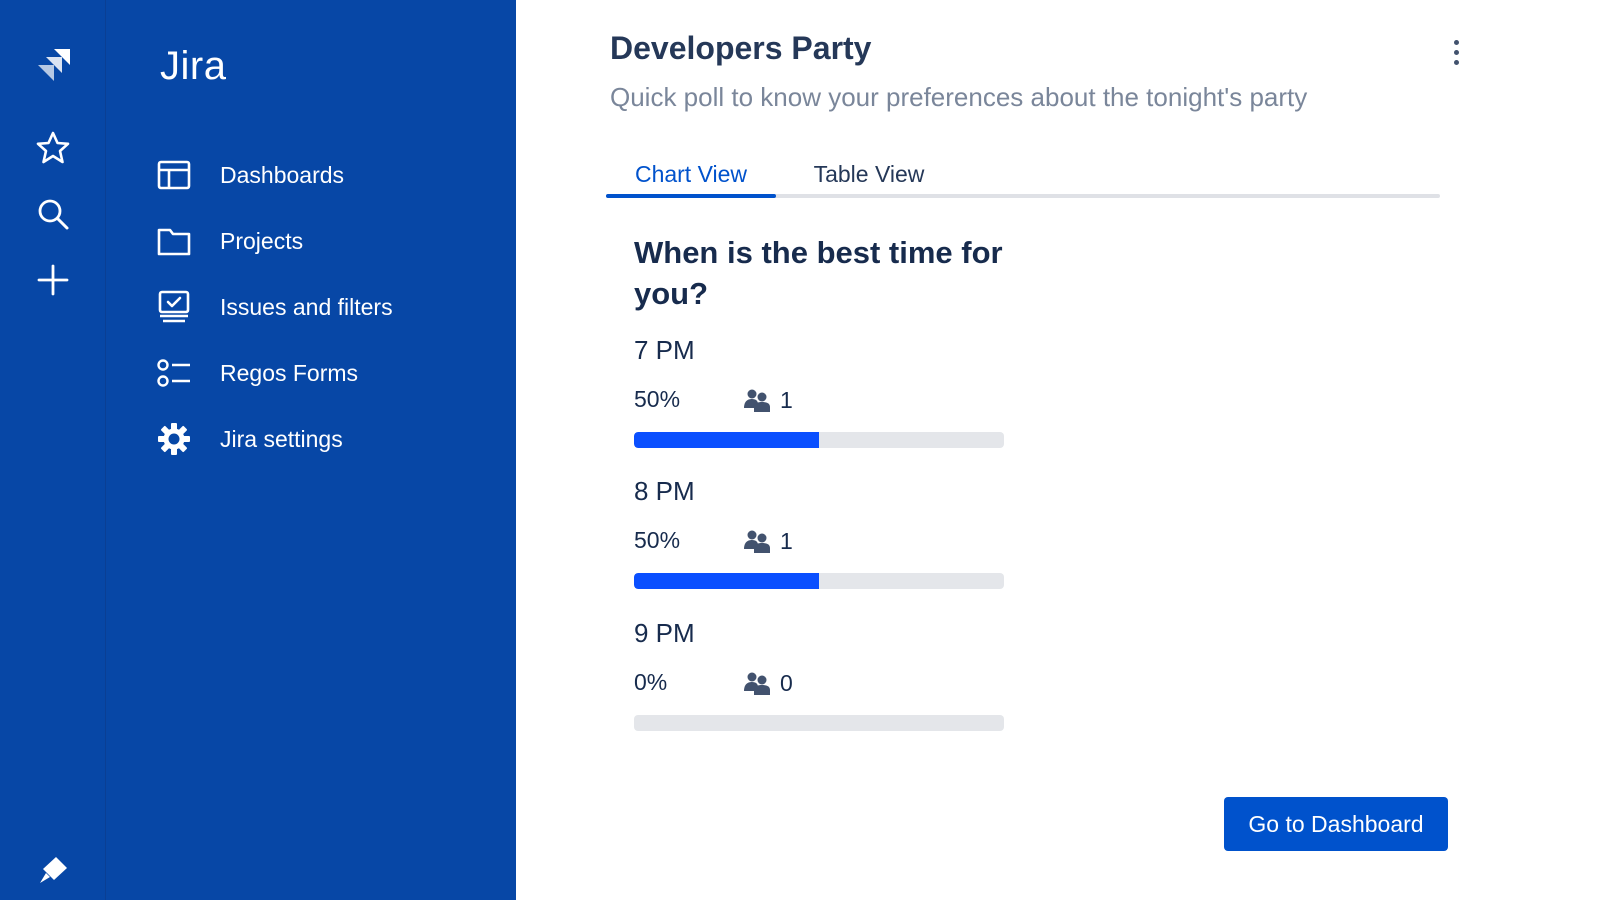 The height and width of the screenshot is (900, 1606). Describe the element at coordinates (664, 633) in the screenshot. I see `option-label: 9 PM` at that location.